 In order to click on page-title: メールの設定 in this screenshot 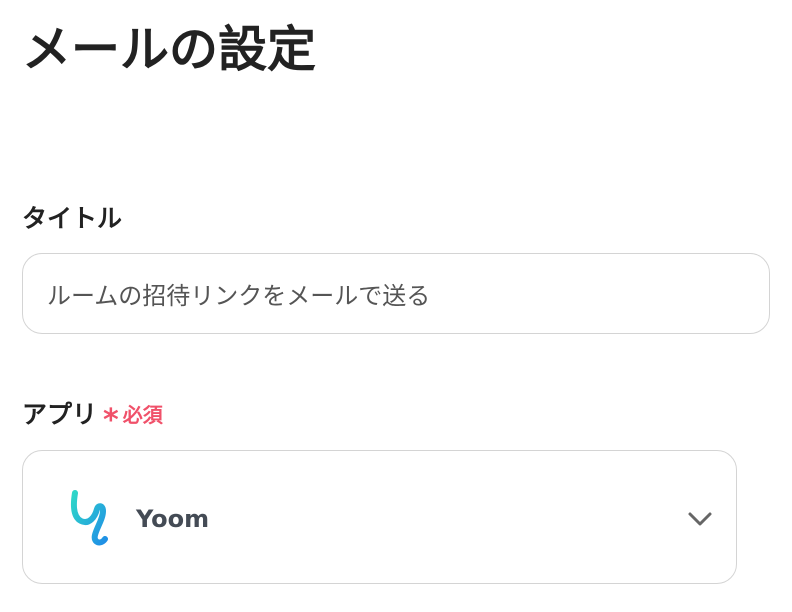, I will do `click(169, 49)`.